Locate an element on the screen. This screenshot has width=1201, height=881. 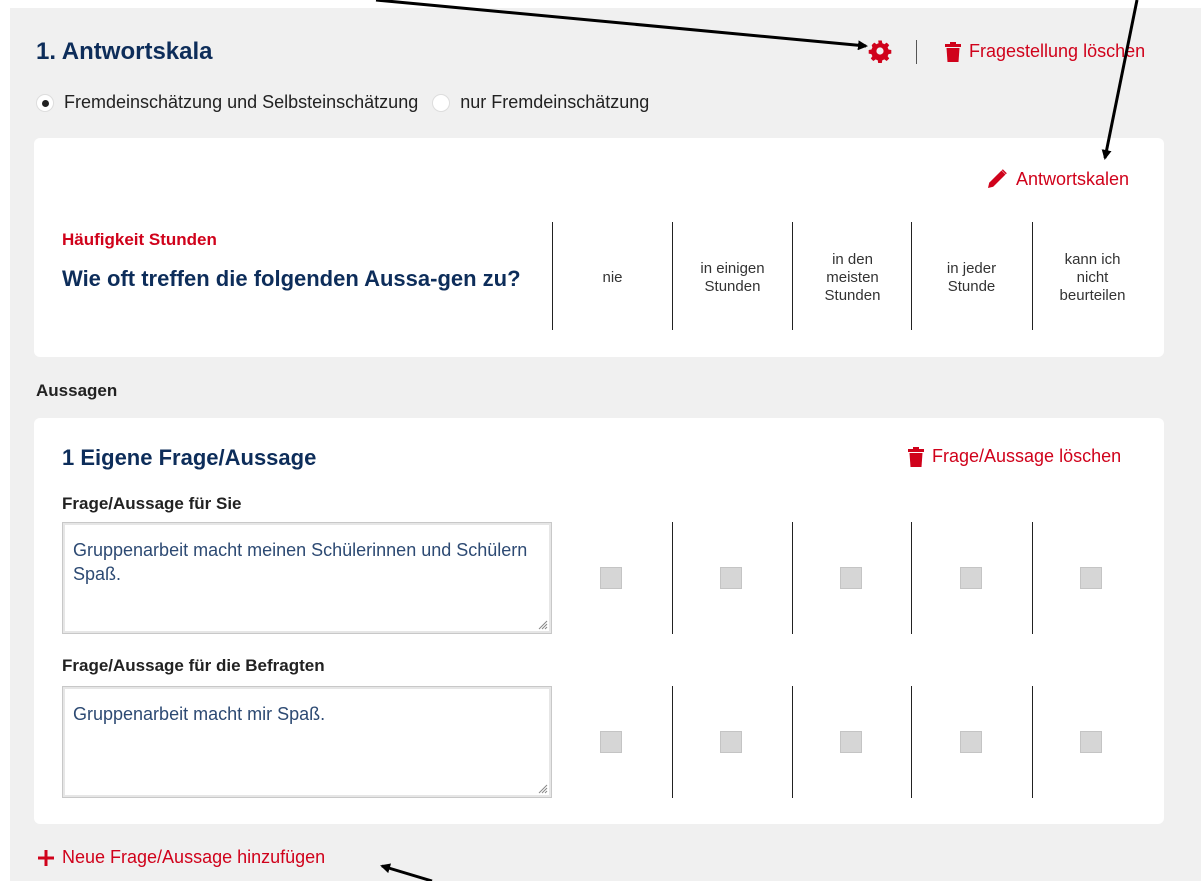
plus-icon is located at coordinates (46, 857).